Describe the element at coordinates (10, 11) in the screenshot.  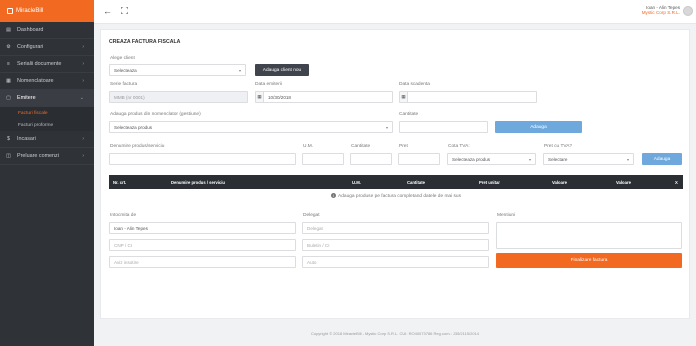
I see `brand-logo-icon` at that location.